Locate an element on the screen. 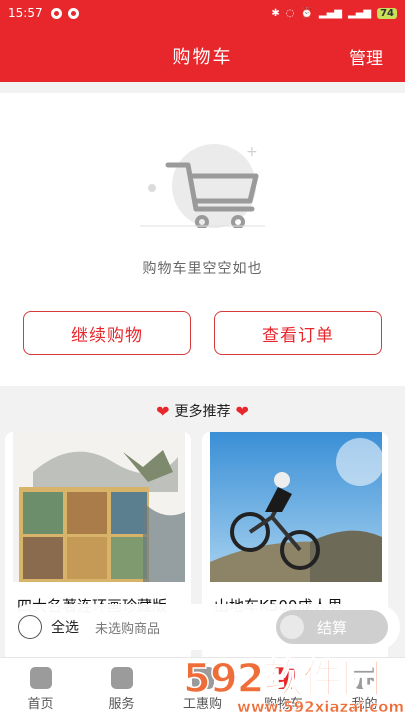 This screenshot has height=720, width=405. tab-label: 首页 is located at coordinates (40, 704).